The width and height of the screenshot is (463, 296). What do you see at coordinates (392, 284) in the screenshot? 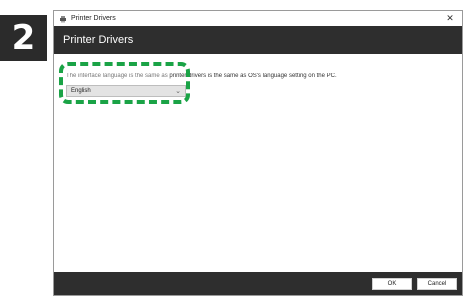
I see `ok-button: OK` at bounding box center [392, 284].